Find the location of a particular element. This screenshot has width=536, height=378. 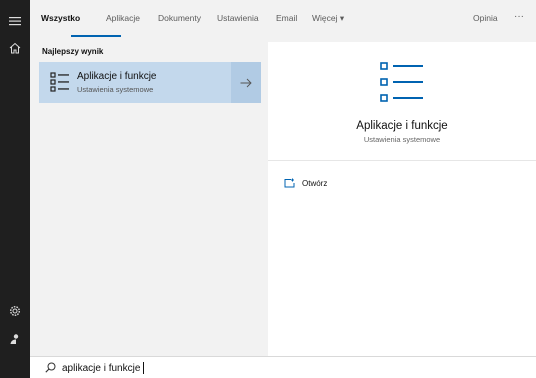

hamburger-menu-button is located at coordinates (15, 21).